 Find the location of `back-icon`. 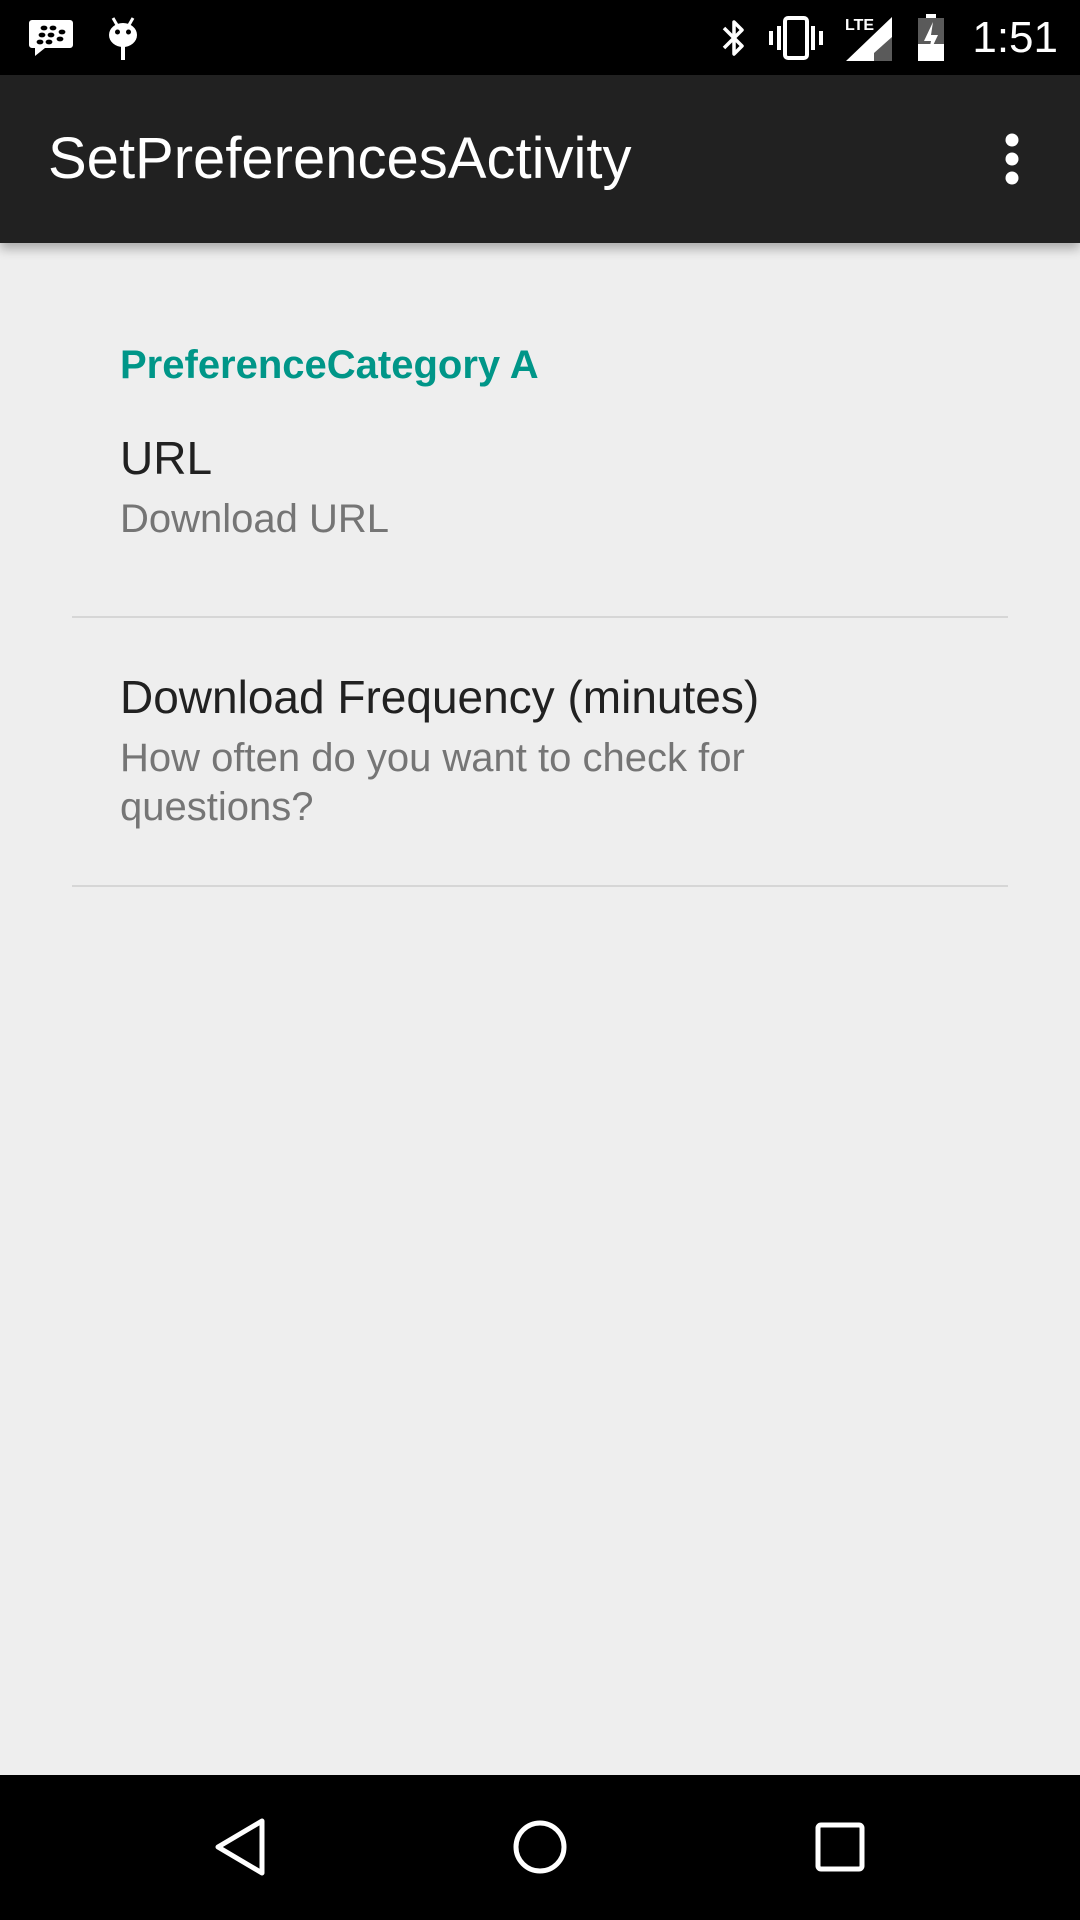

back-icon is located at coordinates (240, 1847).